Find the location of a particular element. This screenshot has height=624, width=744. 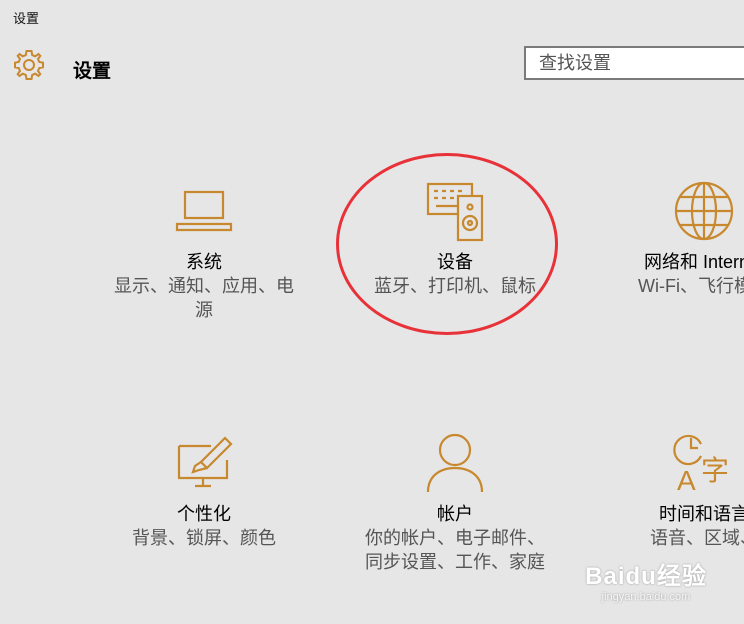

tile-devices: 设备 蓝牙、打印机、鼠标 is located at coordinates (455, 238).